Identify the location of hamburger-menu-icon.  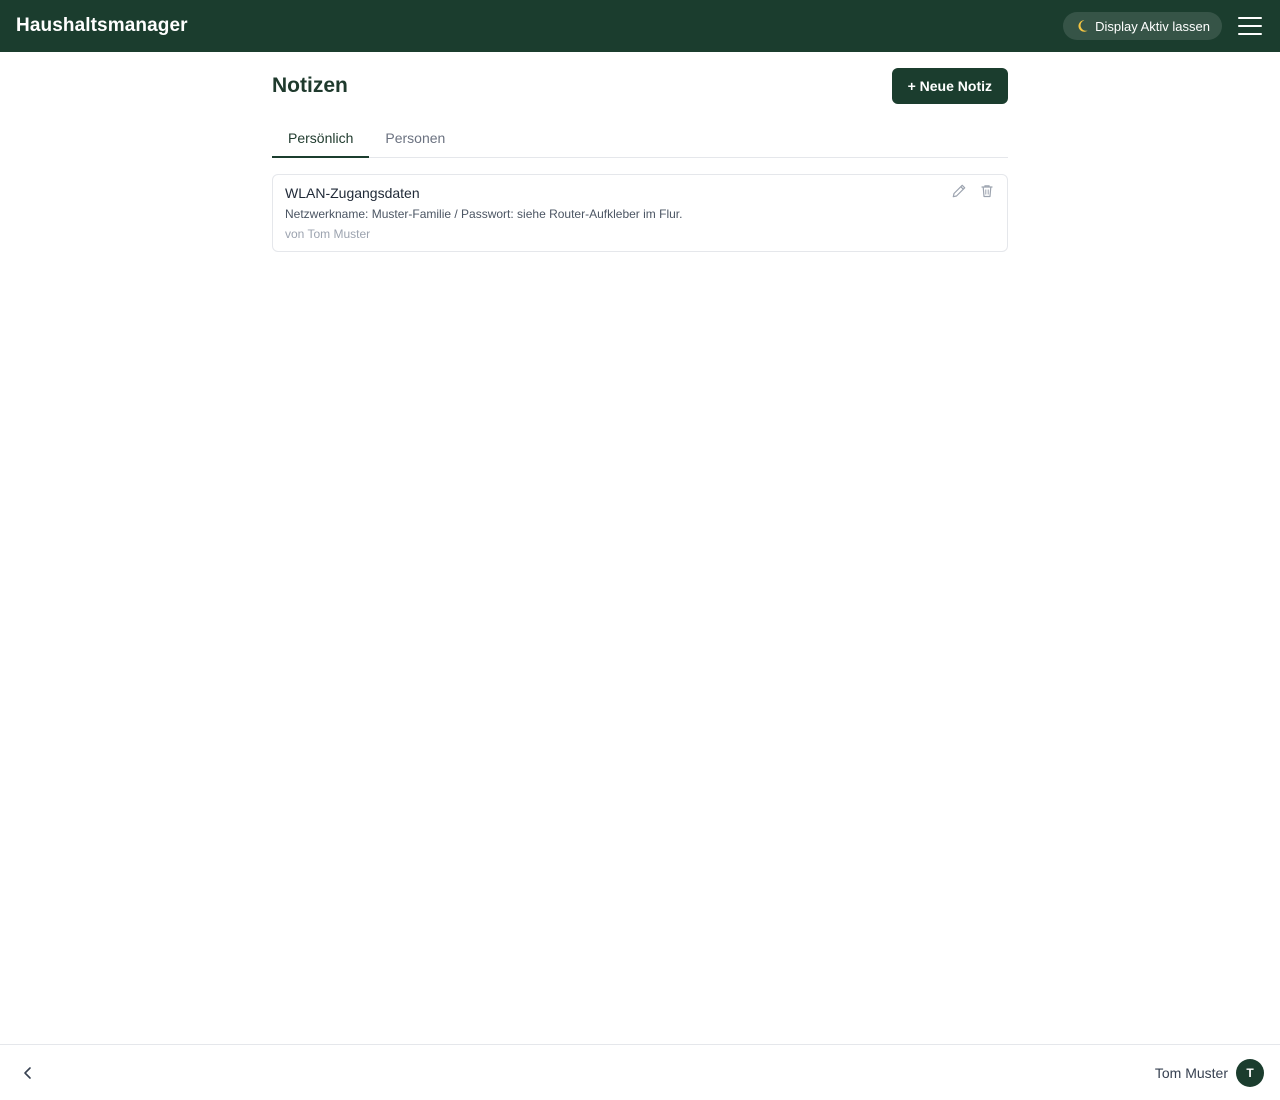
(1250, 26).